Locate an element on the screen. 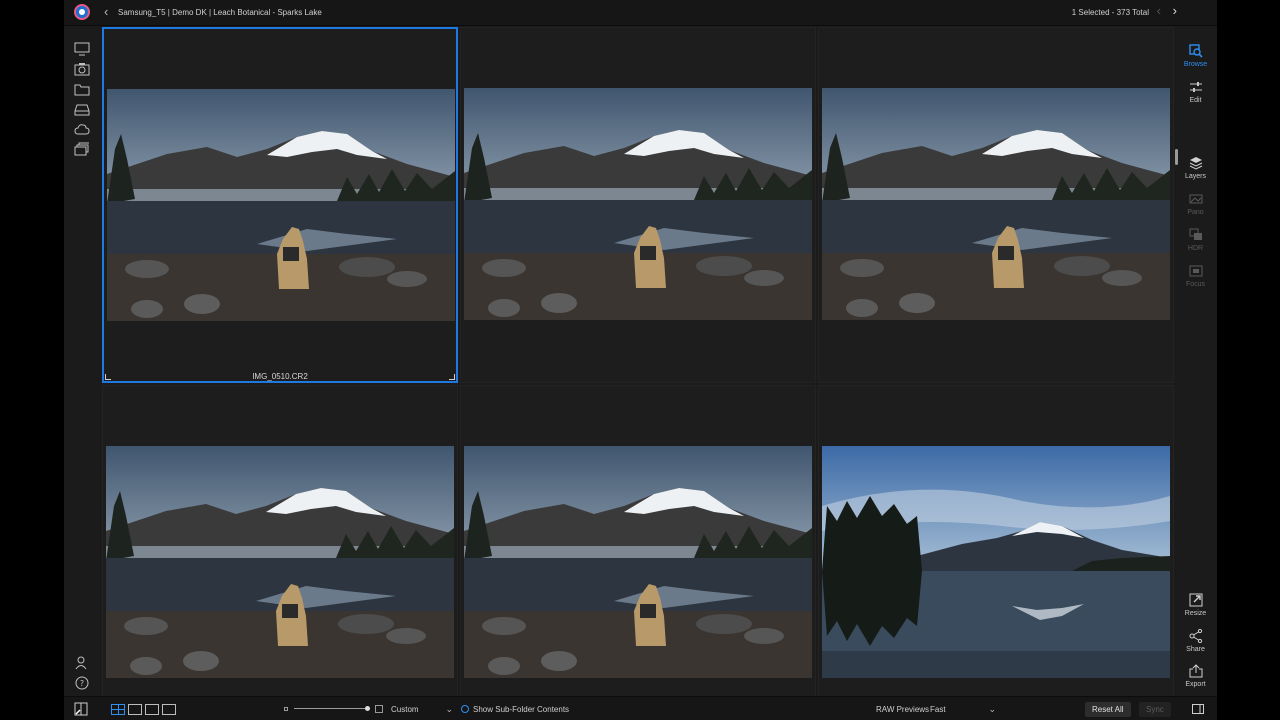 The height and width of the screenshot is (720, 1280). view-mode-switcher is located at coordinates (145, 708).